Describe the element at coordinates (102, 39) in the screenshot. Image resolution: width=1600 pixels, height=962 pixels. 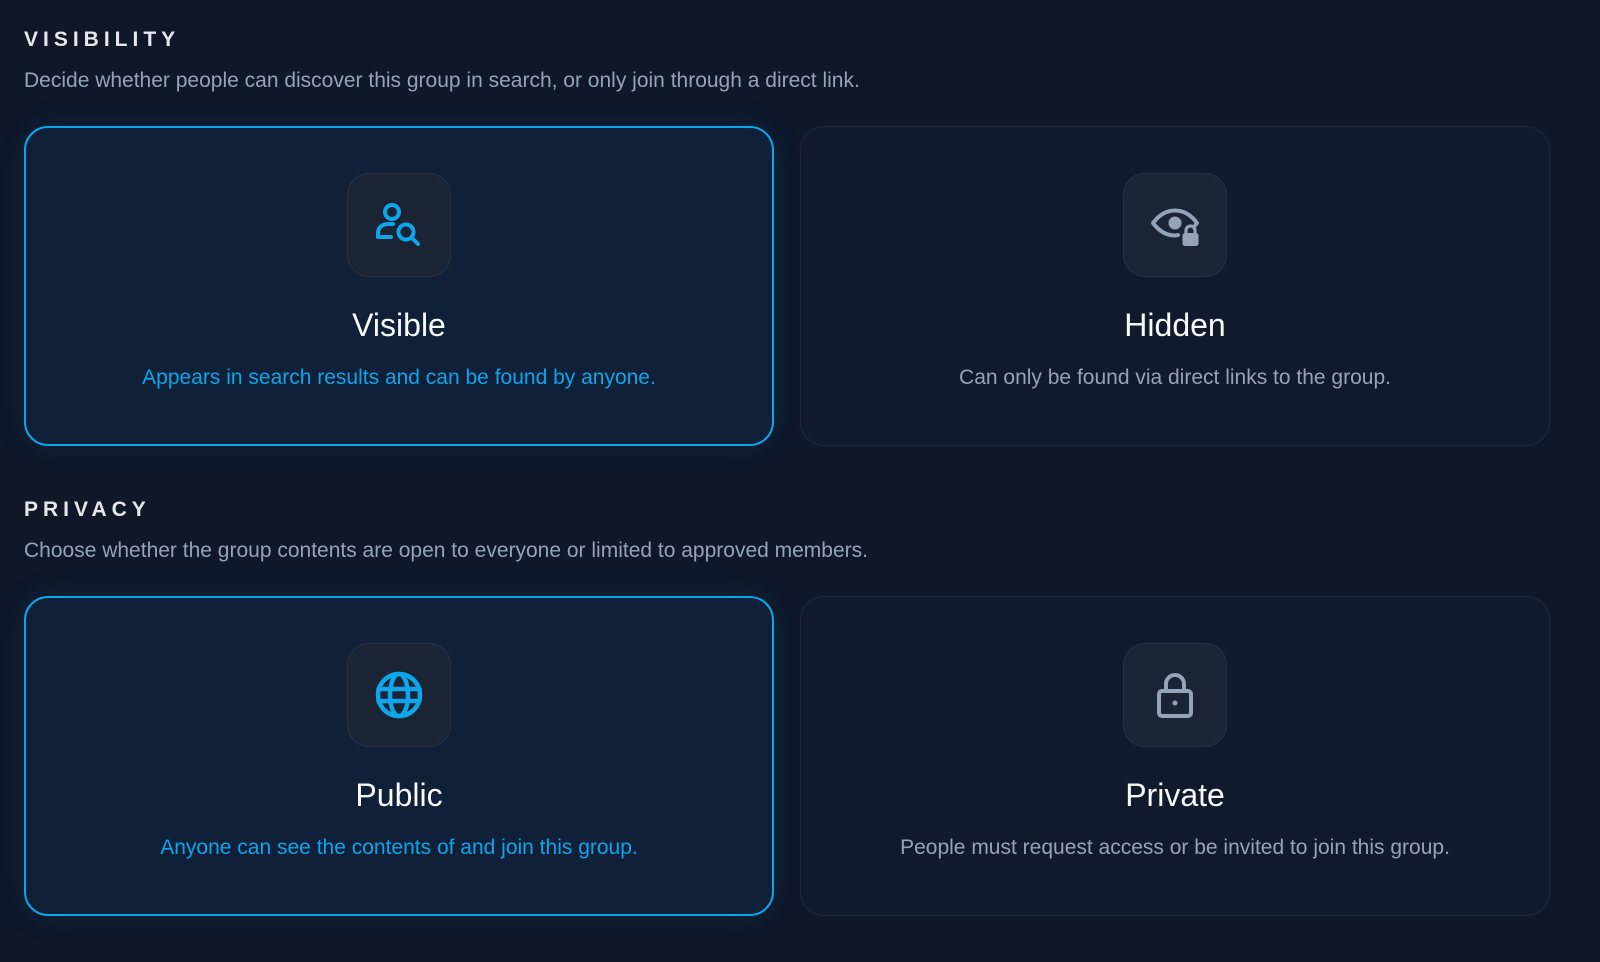
I see `visibility-section-title: VISIBILITY` at that location.